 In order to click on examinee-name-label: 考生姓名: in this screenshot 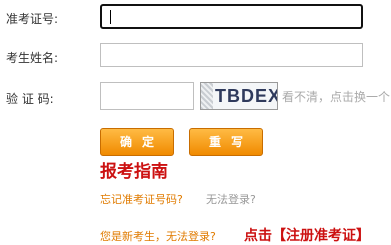, I will do `click(32, 58)`.